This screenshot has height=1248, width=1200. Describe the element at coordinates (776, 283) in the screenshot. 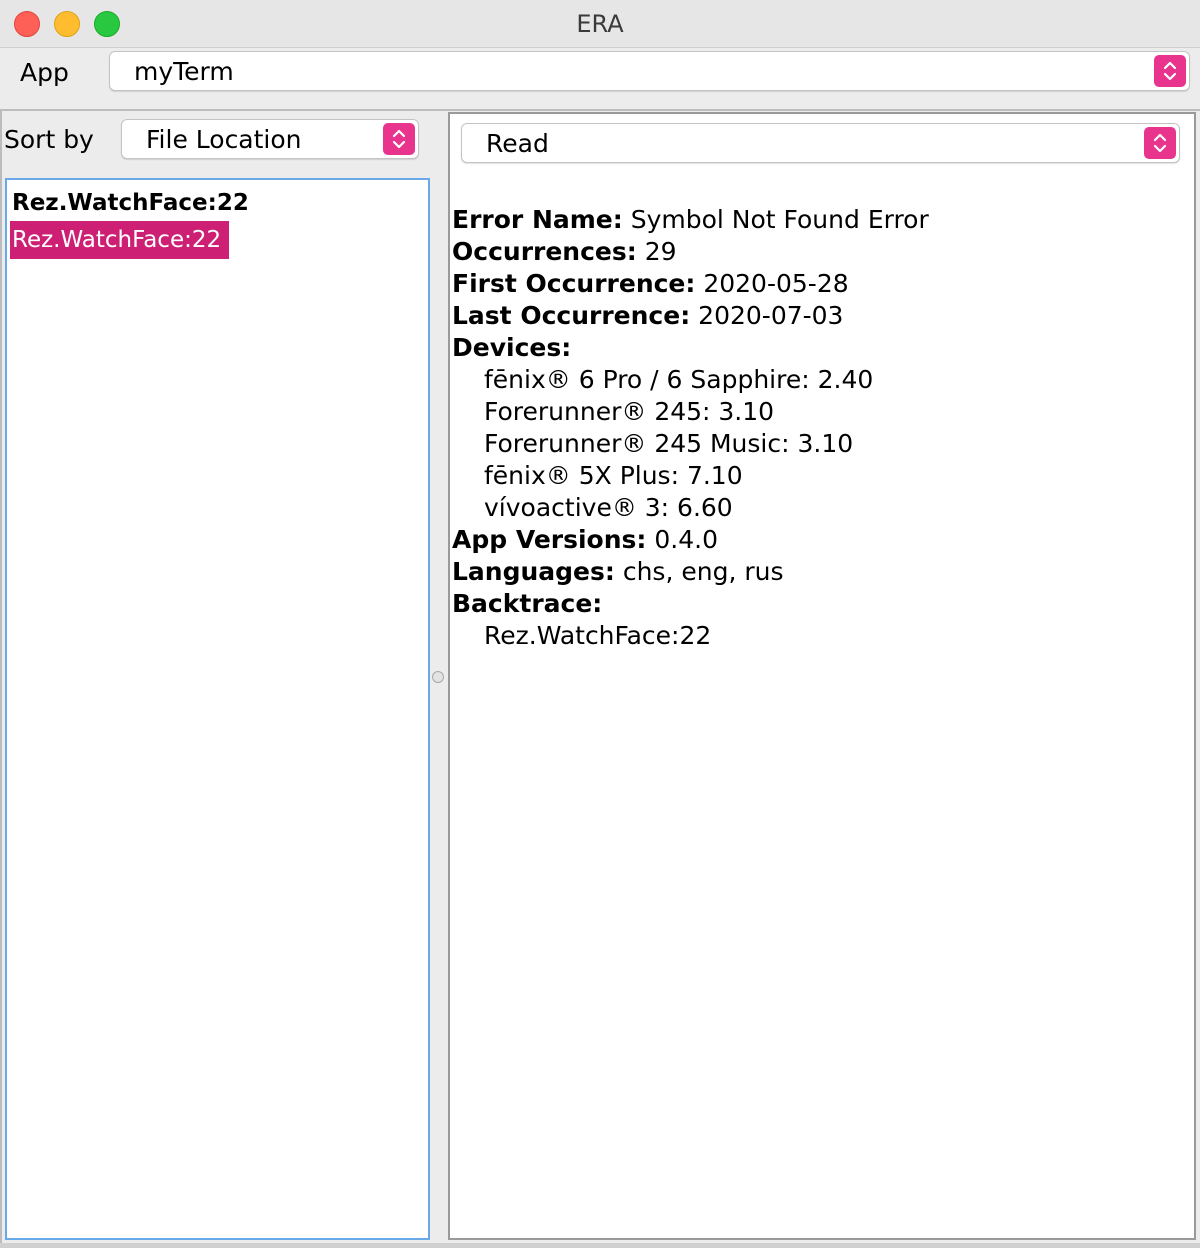

I see `first-occurrence-value: 2020-05-28` at that location.